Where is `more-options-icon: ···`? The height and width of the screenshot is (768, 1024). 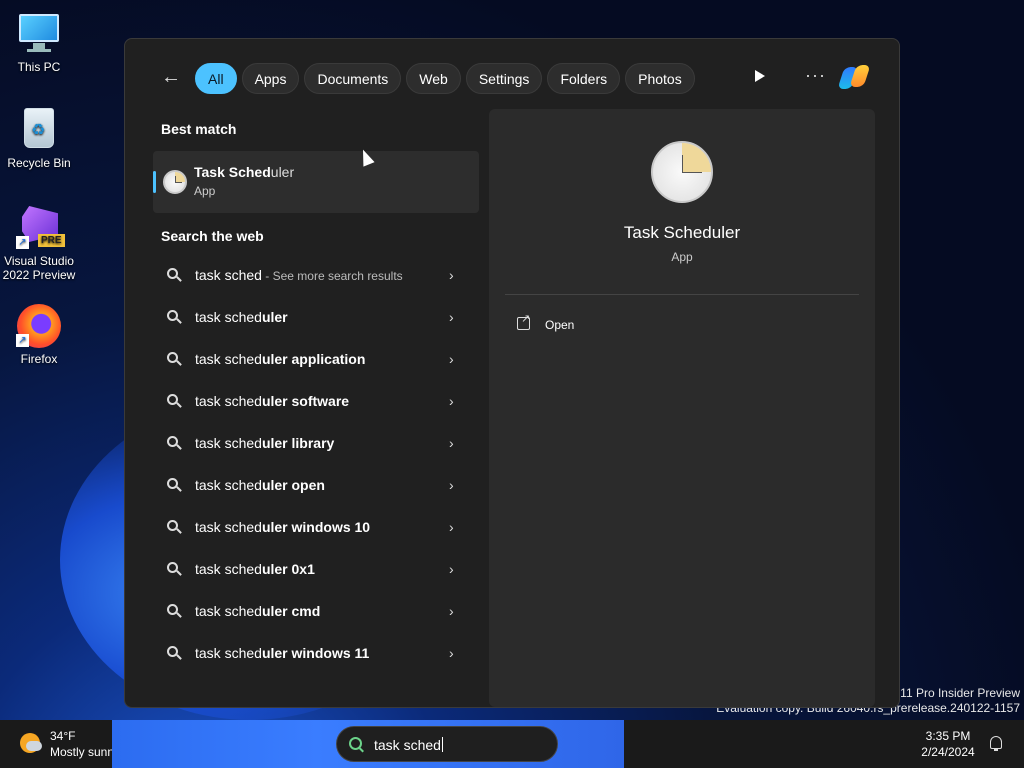 more-options-icon: ··· is located at coordinates (815, 75).